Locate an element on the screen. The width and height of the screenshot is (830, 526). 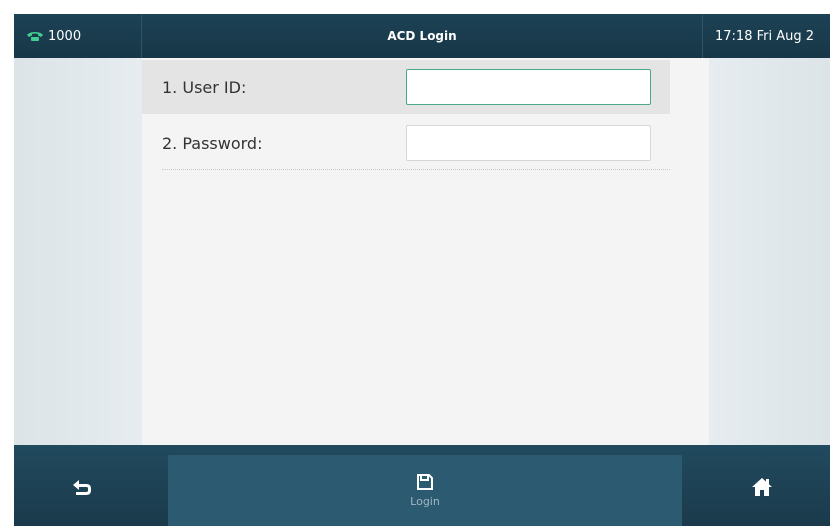
line-indicator: 1000 is located at coordinates (78, 36).